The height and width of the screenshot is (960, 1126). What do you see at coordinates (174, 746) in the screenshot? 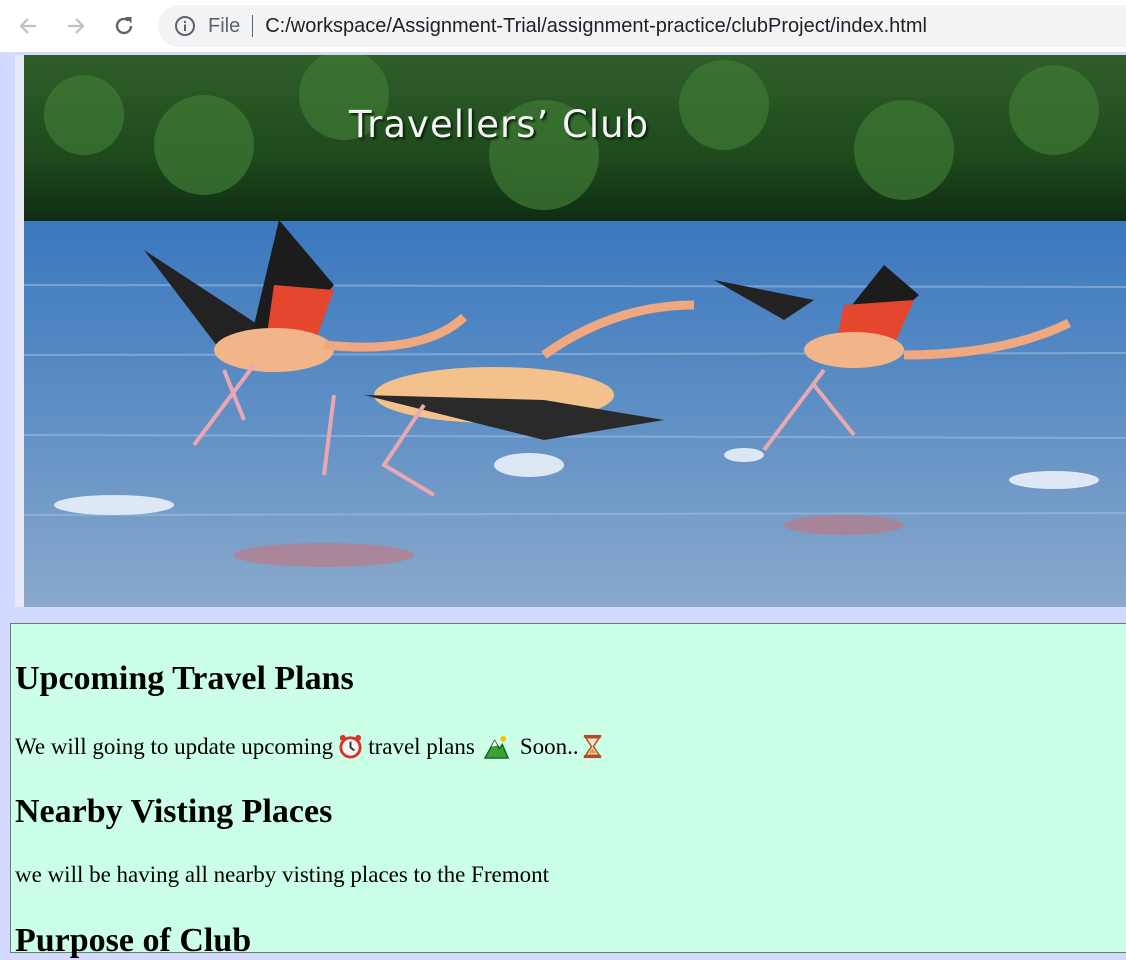
I see `upcoming-text-part-1: We will going to update upcoming` at bounding box center [174, 746].